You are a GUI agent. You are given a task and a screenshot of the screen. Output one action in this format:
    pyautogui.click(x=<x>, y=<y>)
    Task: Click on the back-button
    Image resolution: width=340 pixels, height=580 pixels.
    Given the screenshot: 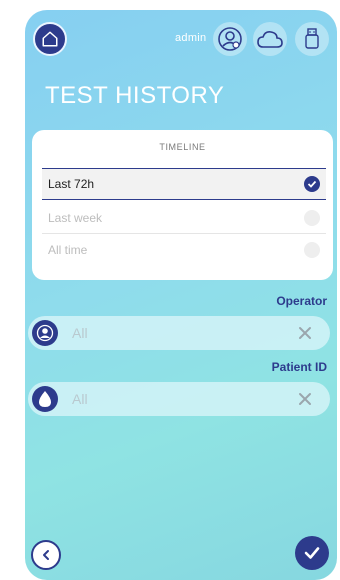 What is the action you would take?
    pyautogui.click(x=46, y=555)
    